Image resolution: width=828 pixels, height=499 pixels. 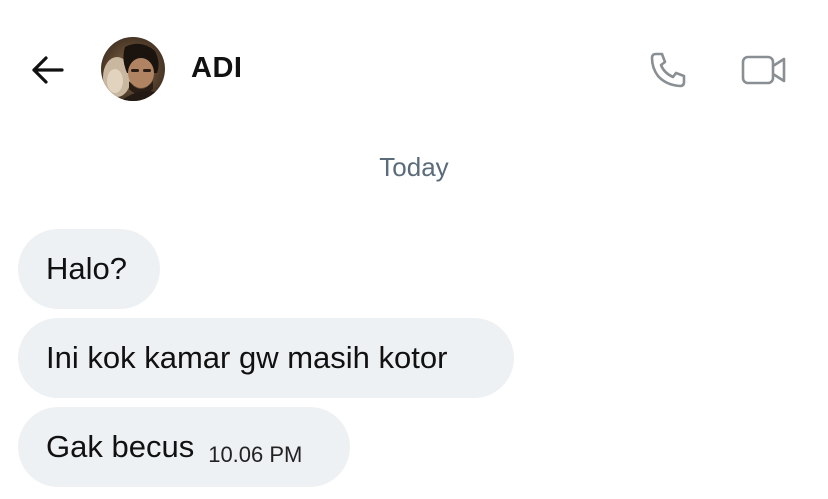 I want to click on contact-photo, so click(x=133, y=69).